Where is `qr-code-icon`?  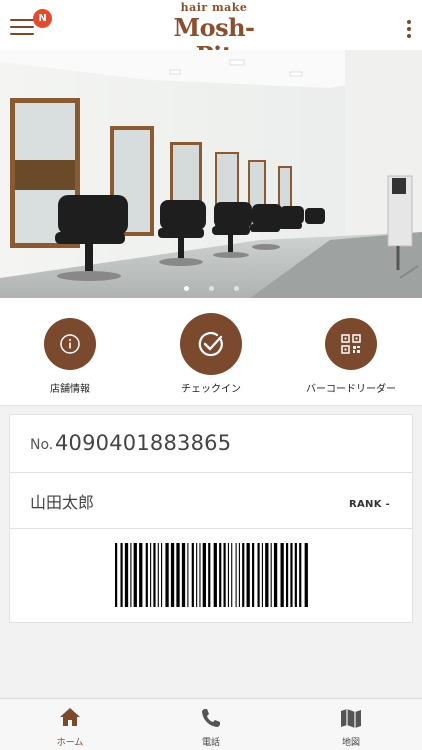
qr-code-icon is located at coordinates (351, 344).